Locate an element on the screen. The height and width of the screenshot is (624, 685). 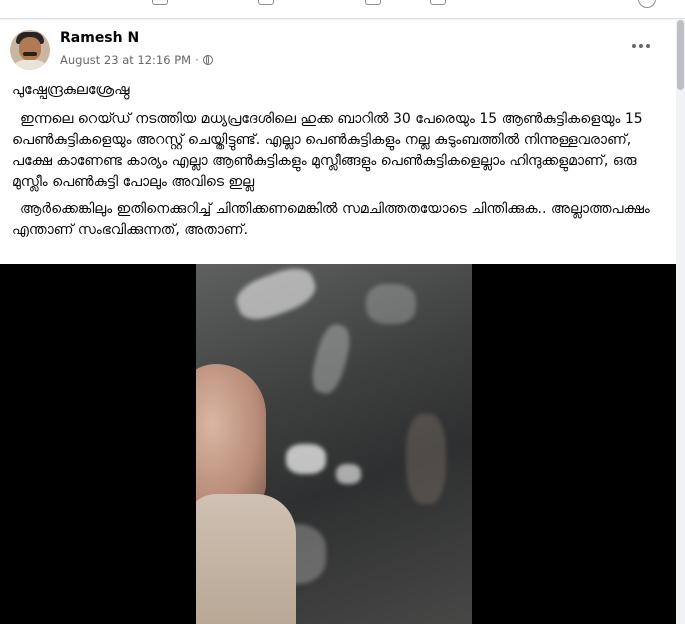
post-timestamp: August 23 at 12:16 PM is located at coordinates (125, 60).